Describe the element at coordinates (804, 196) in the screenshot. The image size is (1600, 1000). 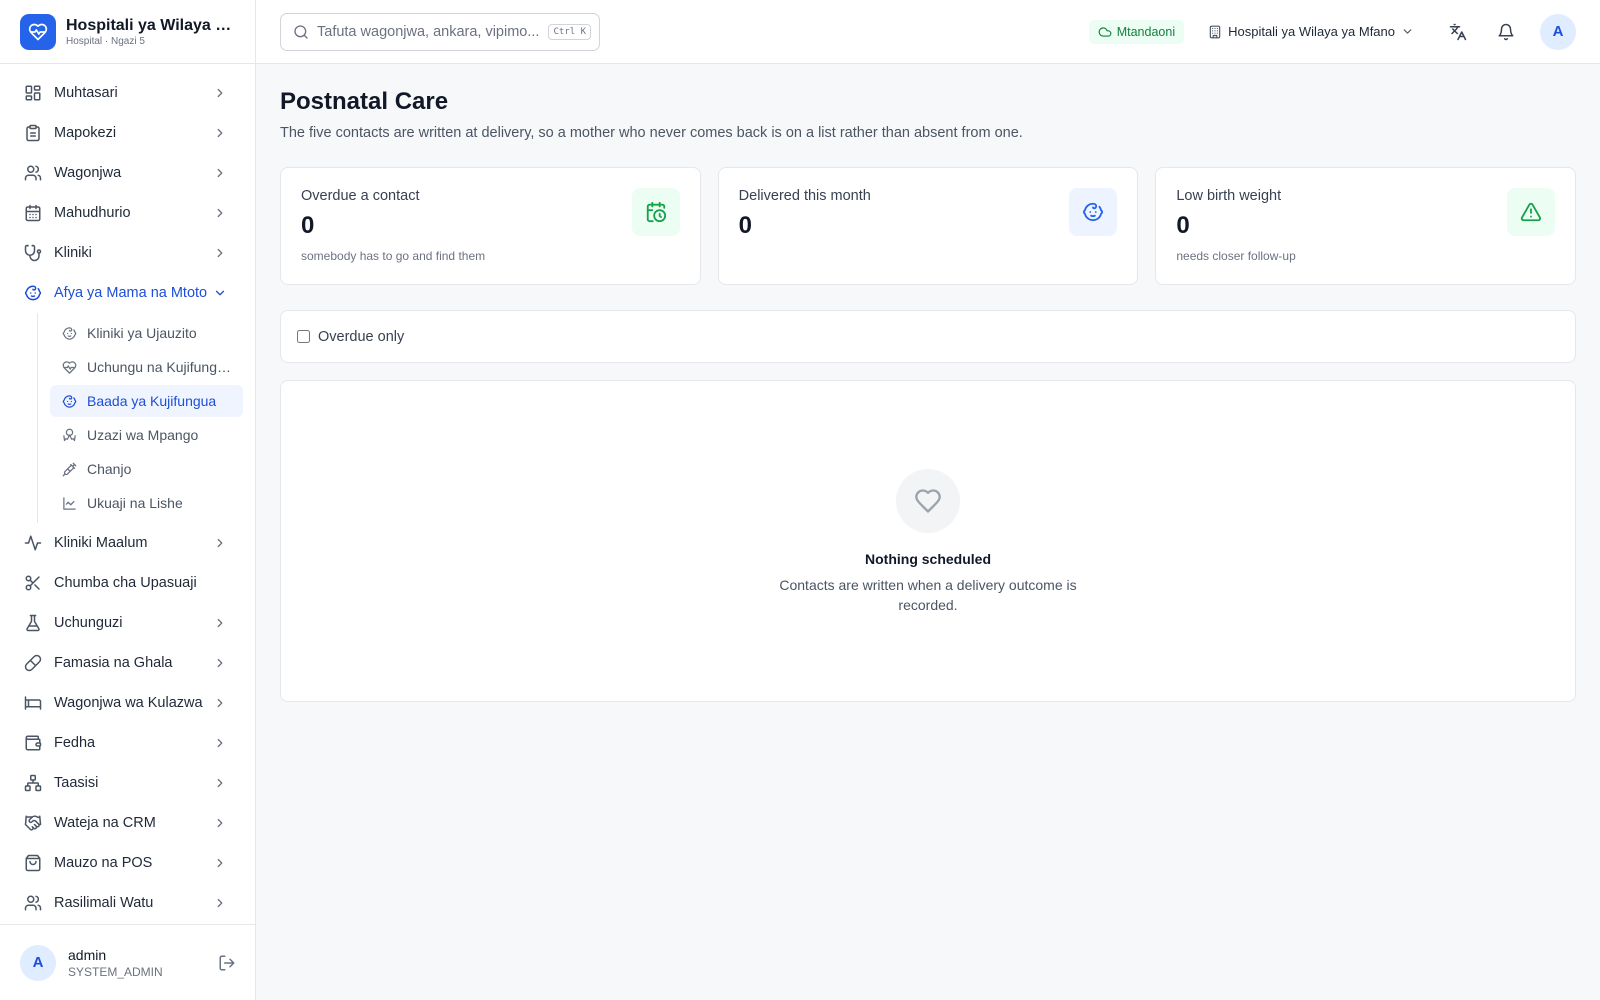
I see `stat-label: Delivered this month` at that location.